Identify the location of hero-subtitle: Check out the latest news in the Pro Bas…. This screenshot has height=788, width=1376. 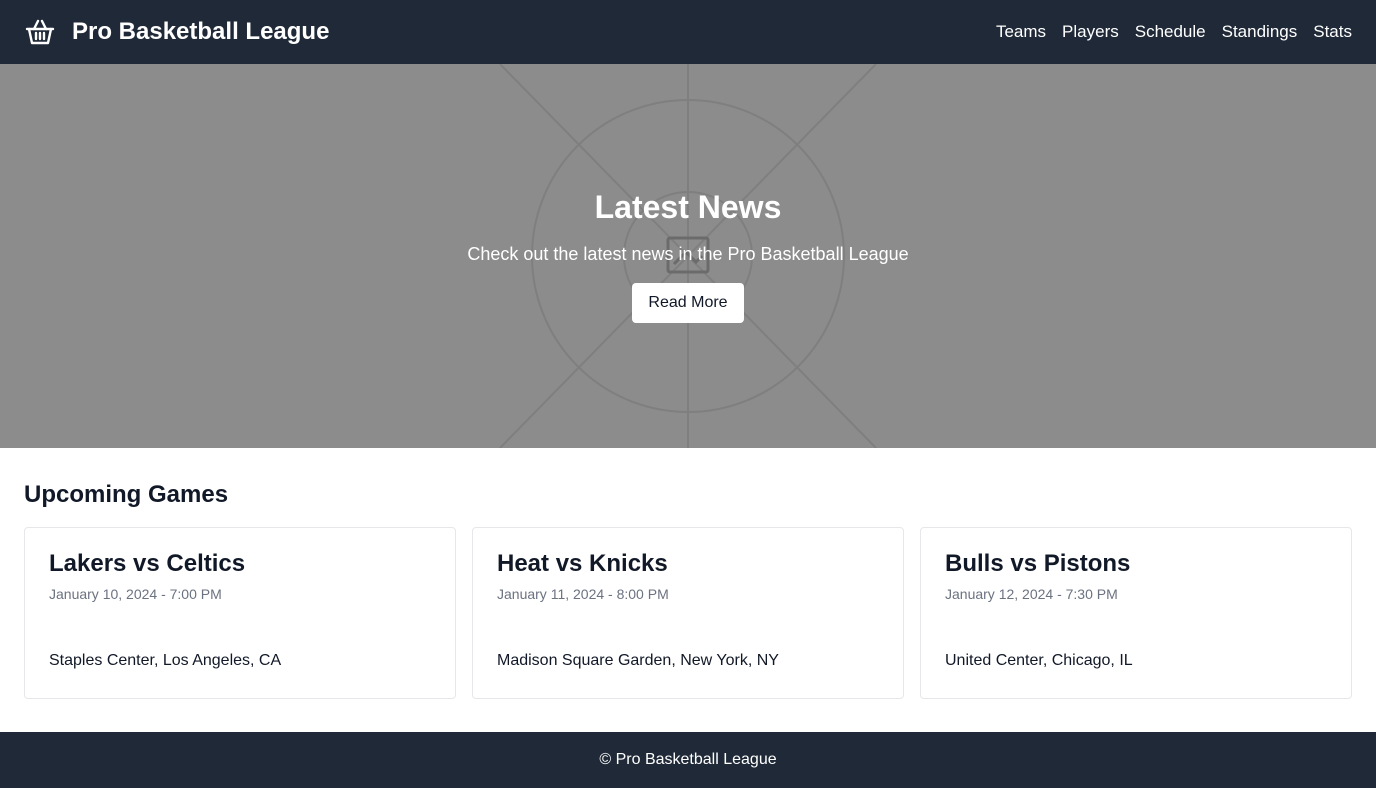
(688, 254).